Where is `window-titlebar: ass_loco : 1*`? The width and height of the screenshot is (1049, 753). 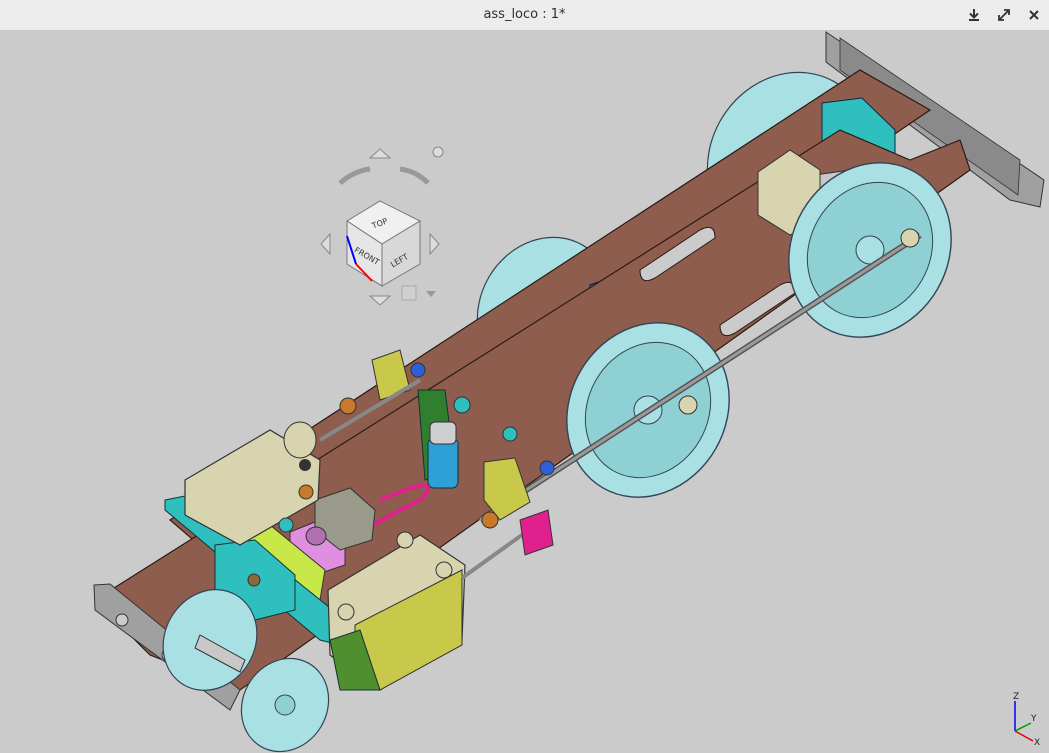 window-titlebar: ass_loco : 1* is located at coordinates (524, 15).